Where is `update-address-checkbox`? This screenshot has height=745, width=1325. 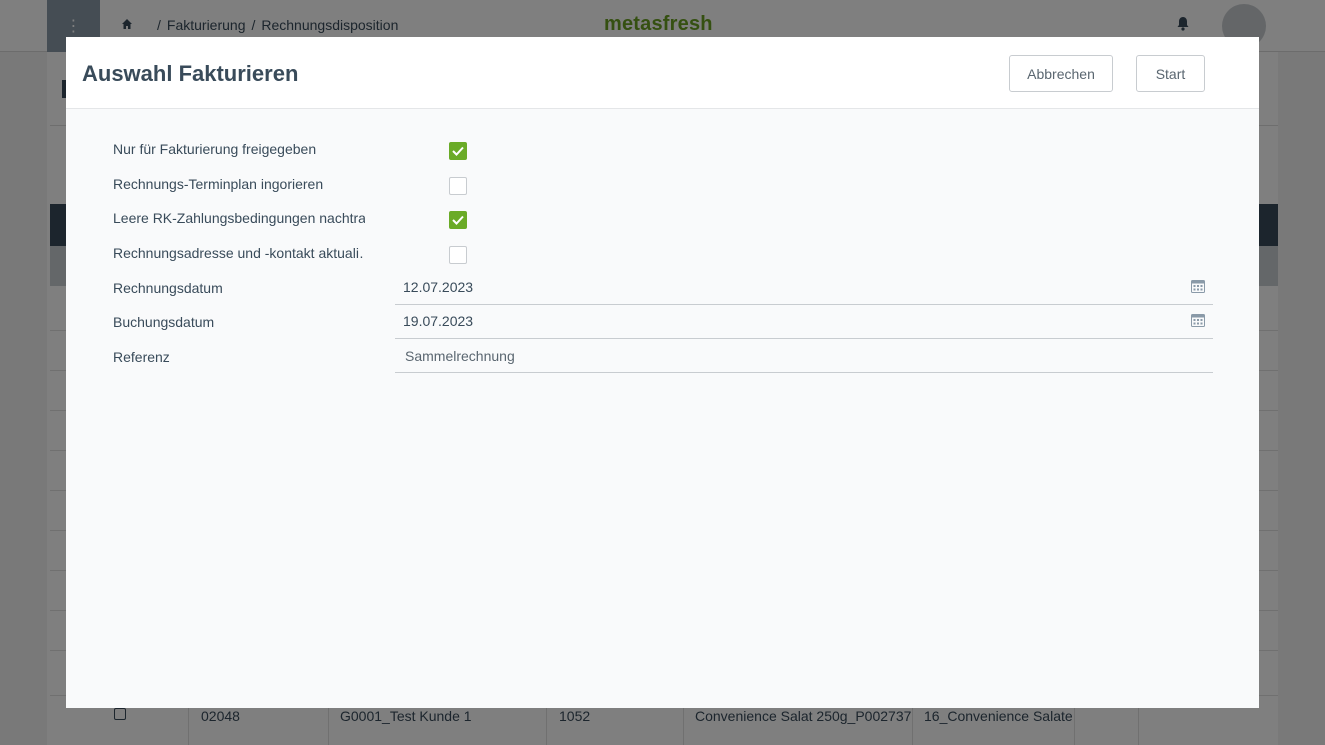
update-address-checkbox is located at coordinates (458, 255).